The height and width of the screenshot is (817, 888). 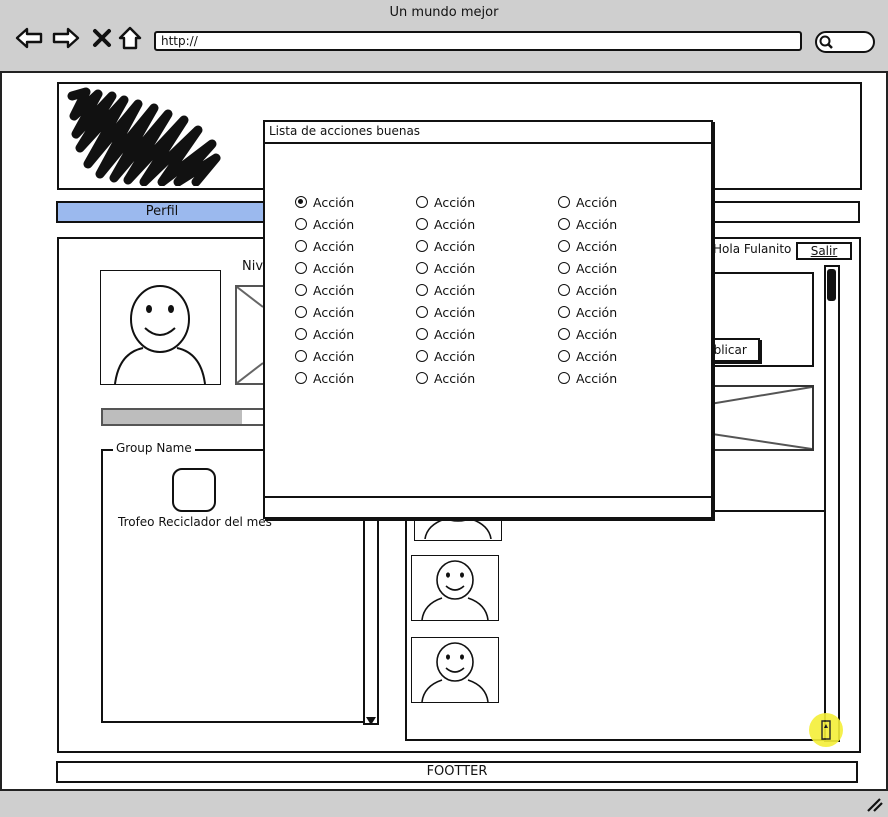 What do you see at coordinates (831, 285) in the screenshot?
I see `scroll-thumb` at bounding box center [831, 285].